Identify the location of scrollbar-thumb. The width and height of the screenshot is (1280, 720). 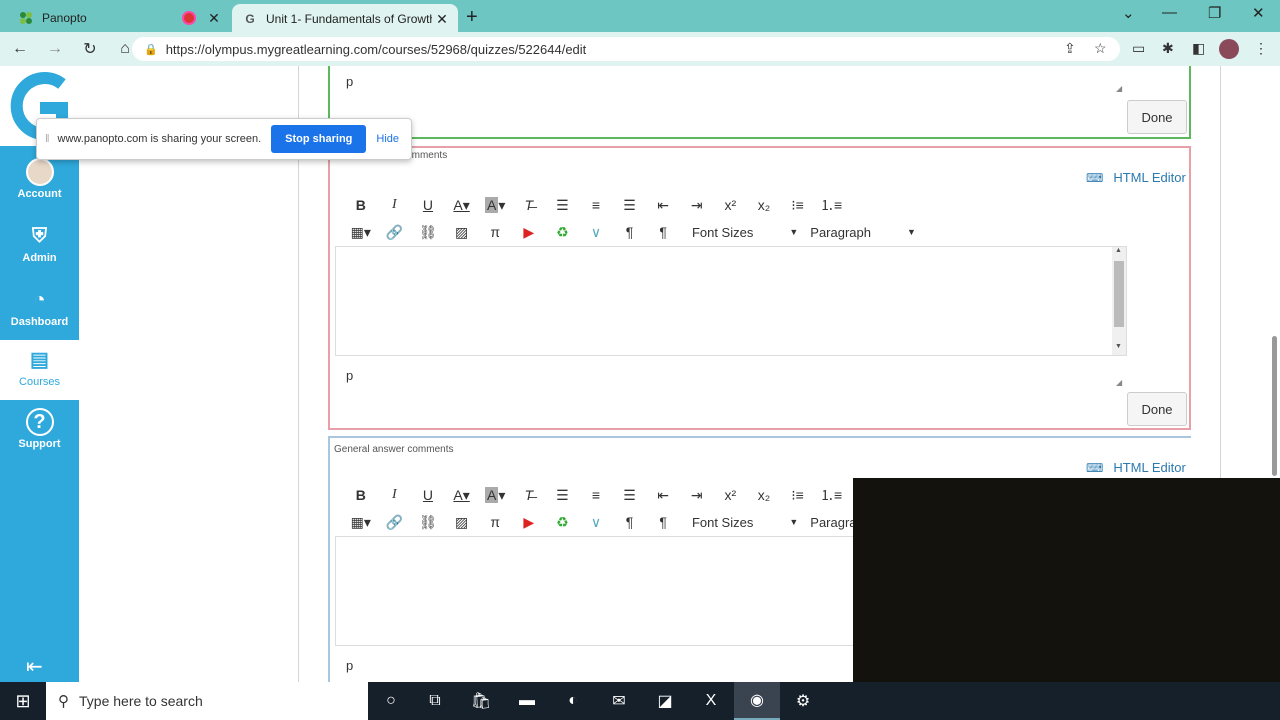
(1274, 406).